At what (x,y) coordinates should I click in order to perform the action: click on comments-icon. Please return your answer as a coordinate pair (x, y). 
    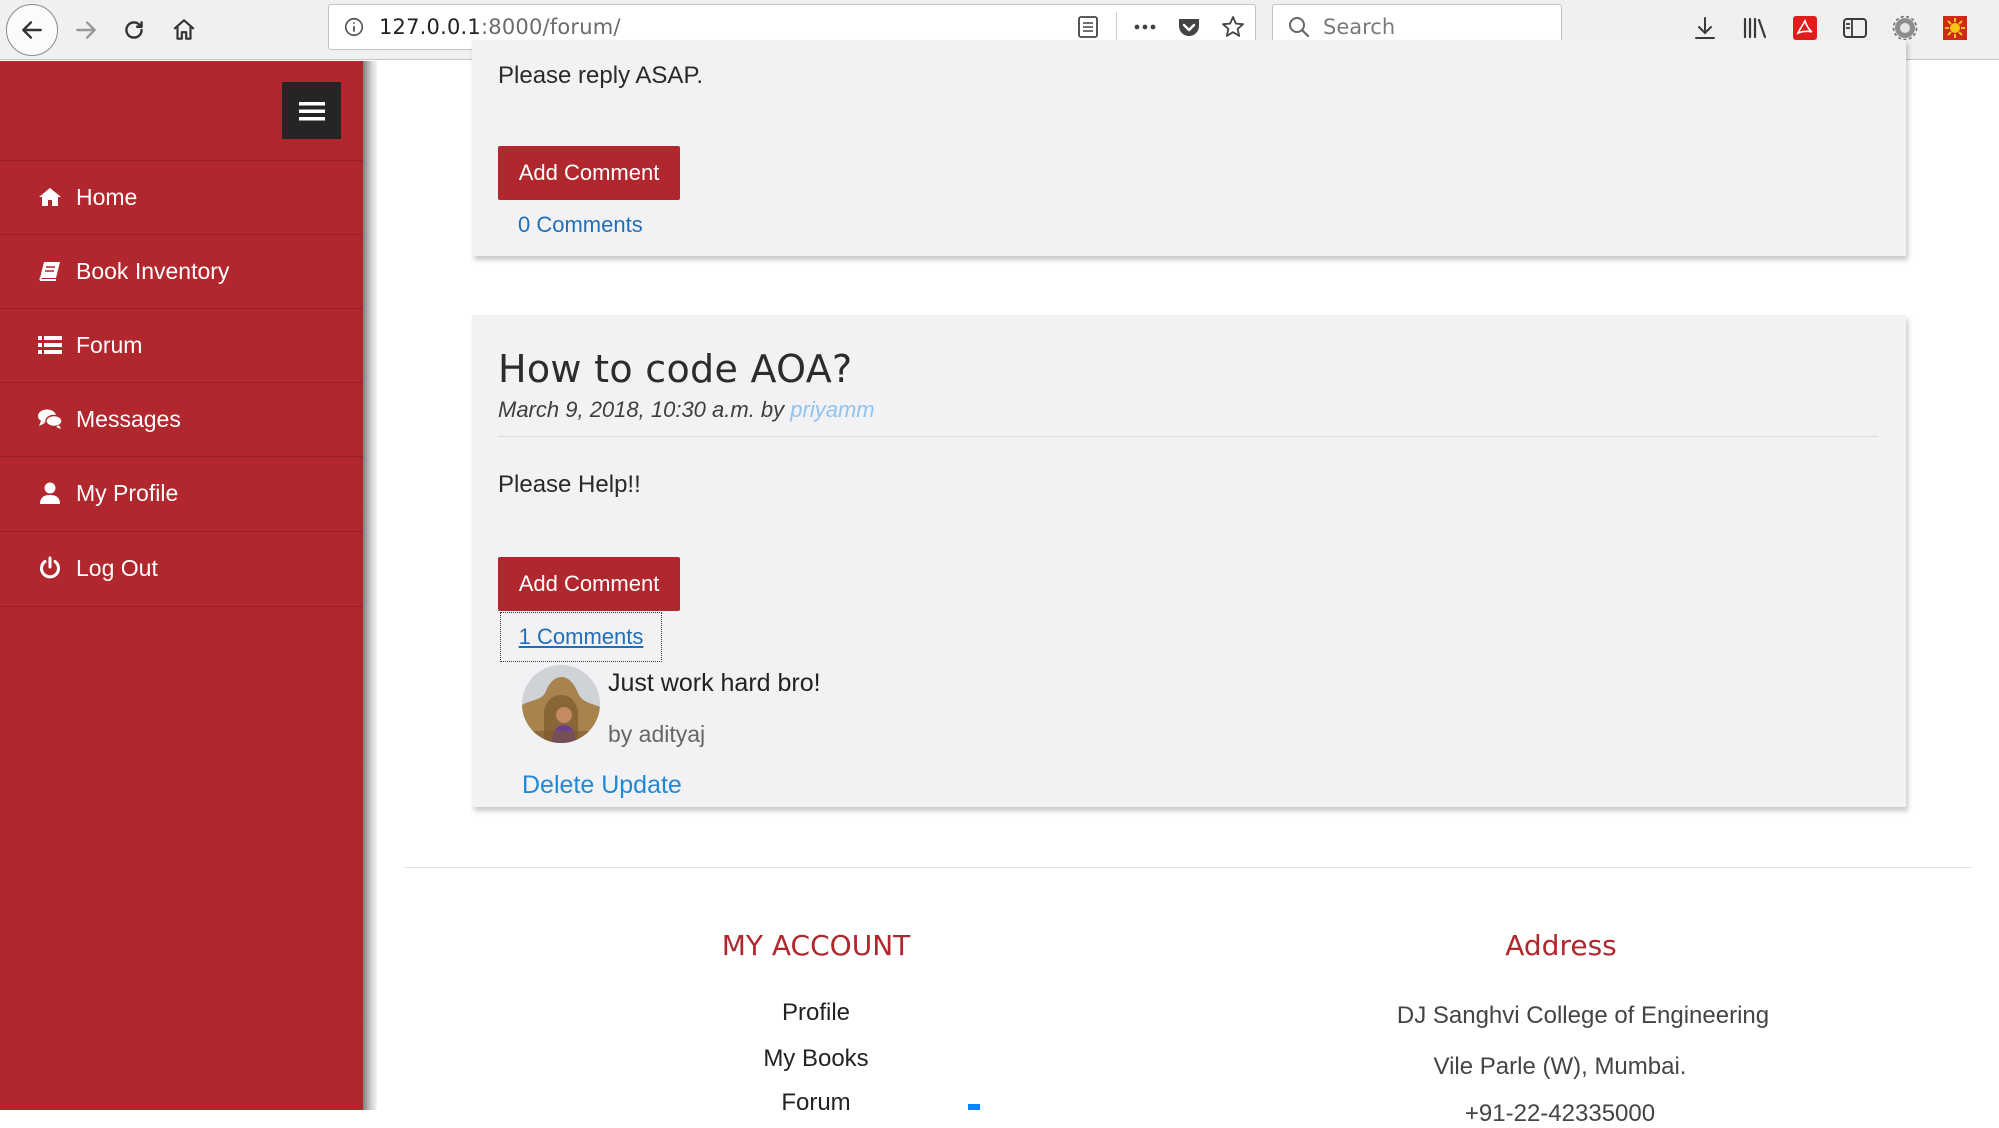
    Looking at the image, I should click on (50, 419).